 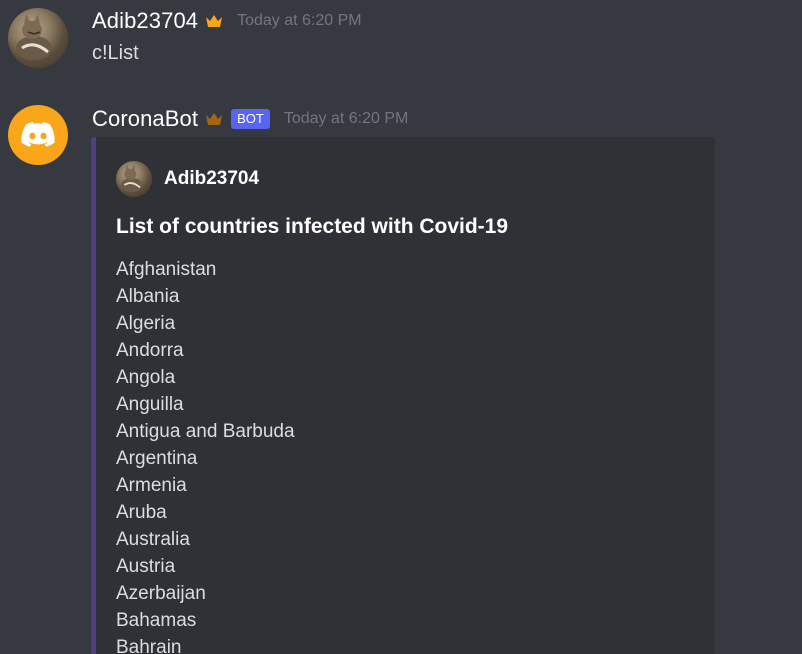 I want to click on list-item: Algeria, so click(x=146, y=323).